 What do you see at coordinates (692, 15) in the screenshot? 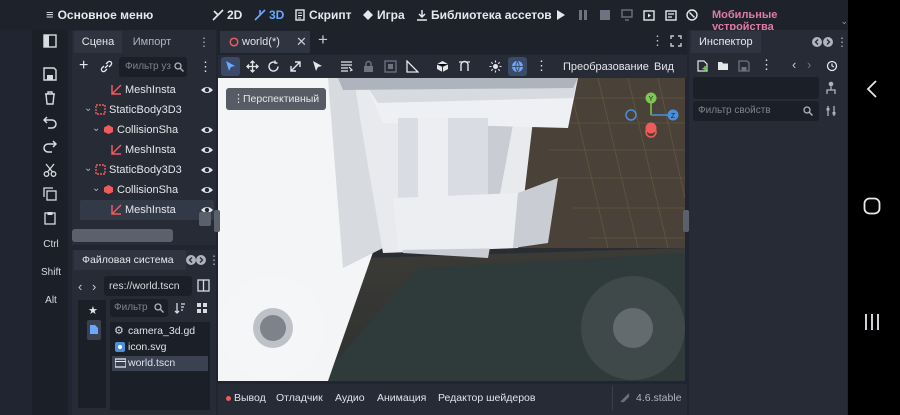
I see `movie-maker-icon` at bounding box center [692, 15].